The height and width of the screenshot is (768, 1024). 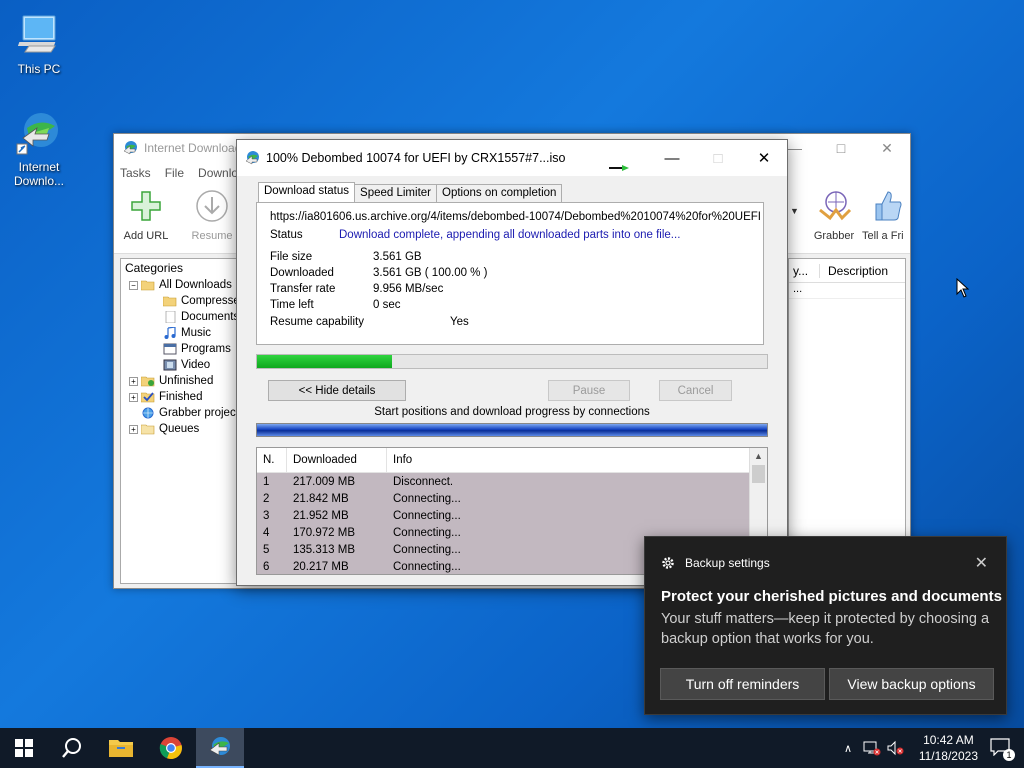 What do you see at coordinates (324, 549) in the screenshot?
I see `conn-downloaded: 135.313 MB` at bounding box center [324, 549].